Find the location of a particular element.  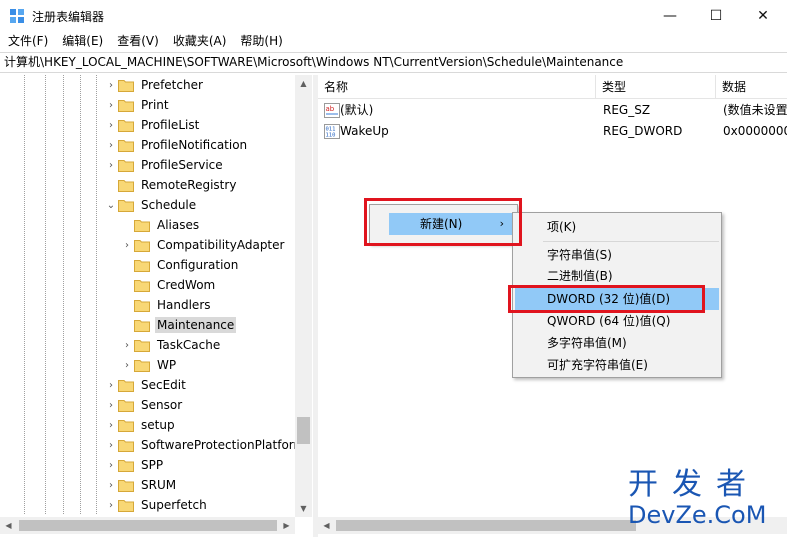

value-name: WakeUp is located at coordinates (364, 131).